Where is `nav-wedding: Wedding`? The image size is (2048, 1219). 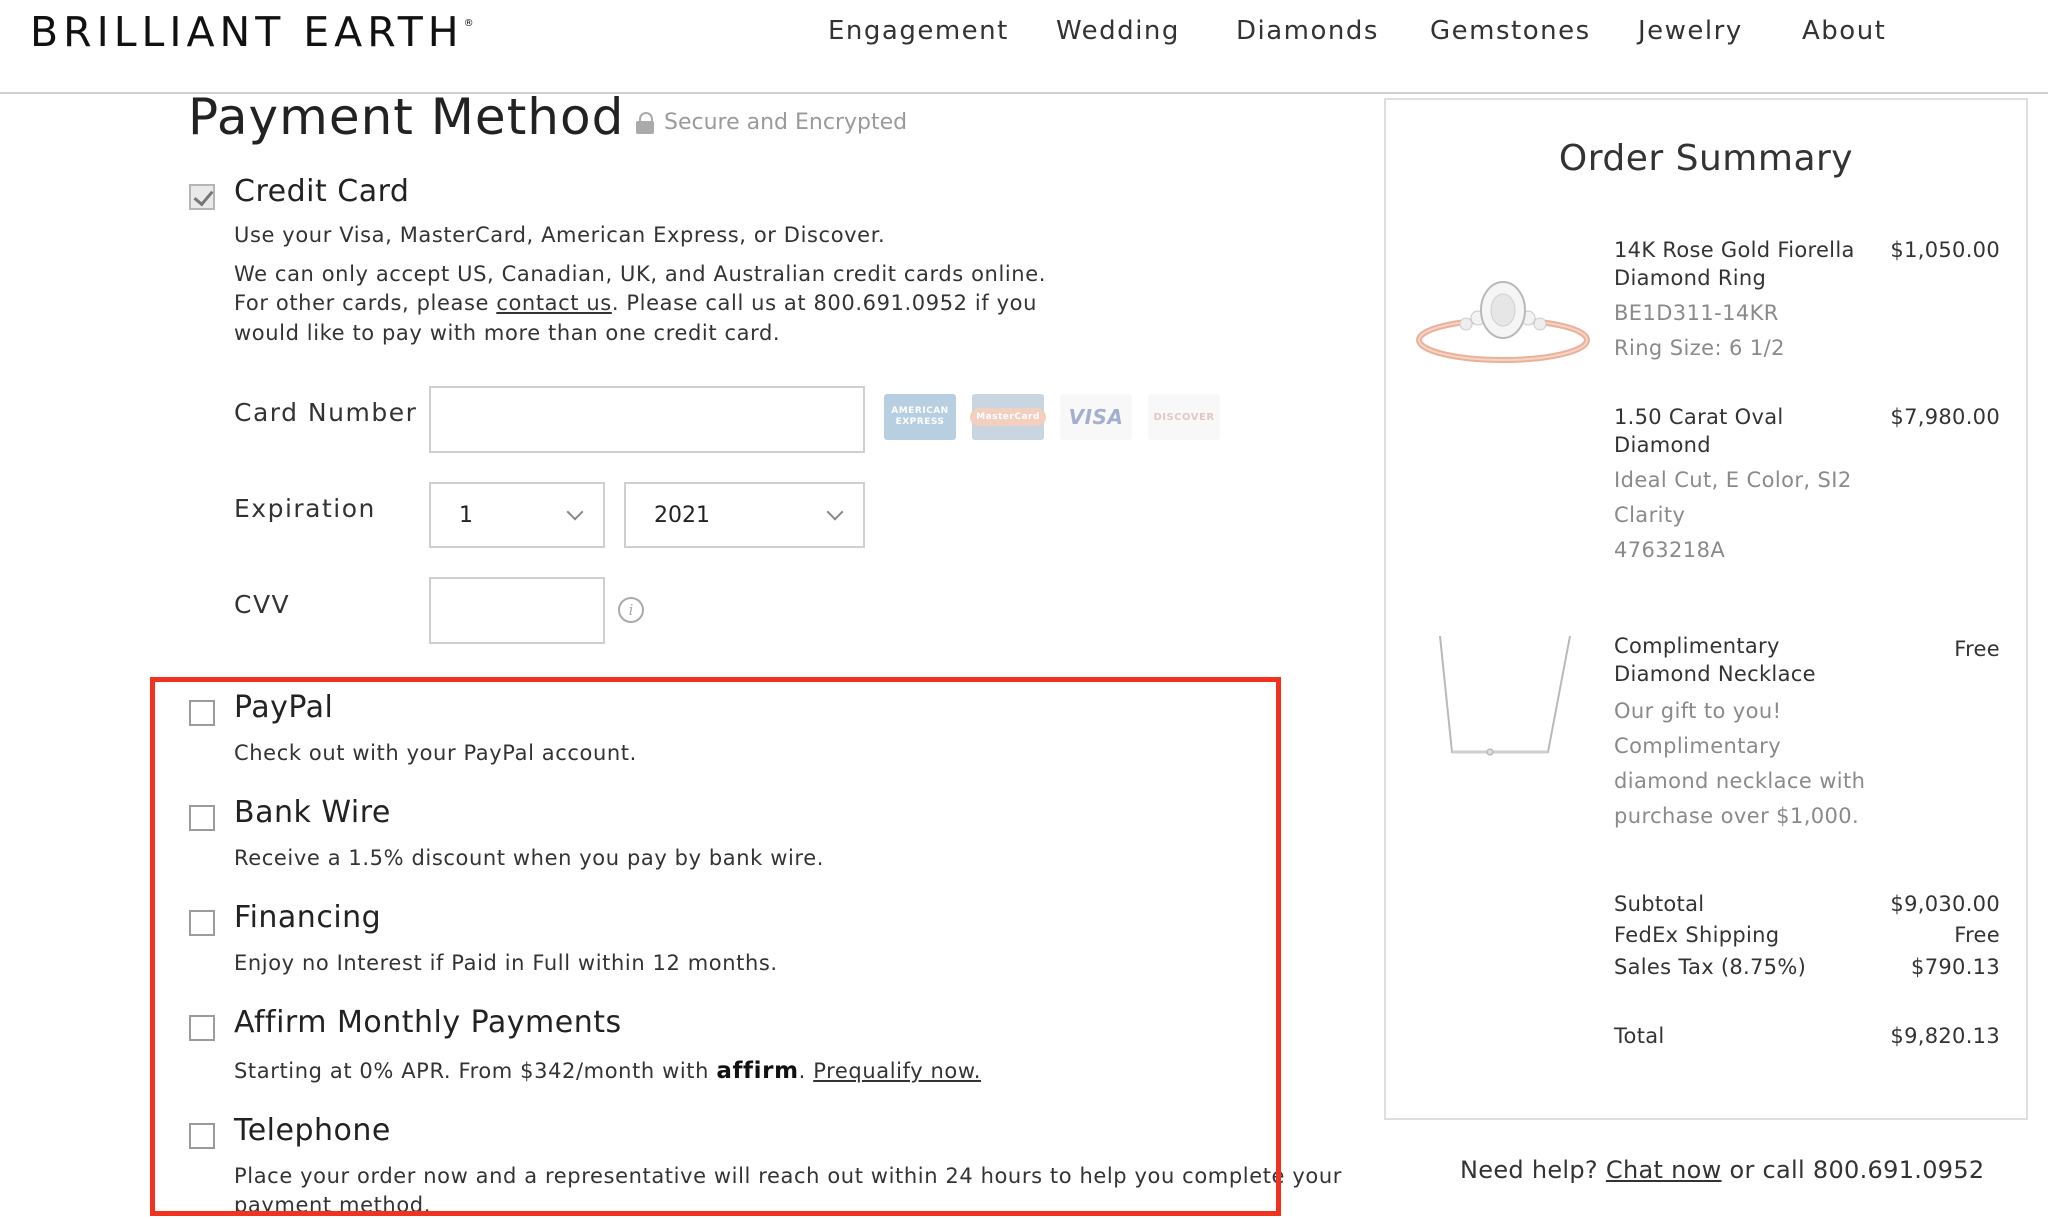 nav-wedding: Wedding is located at coordinates (1118, 31).